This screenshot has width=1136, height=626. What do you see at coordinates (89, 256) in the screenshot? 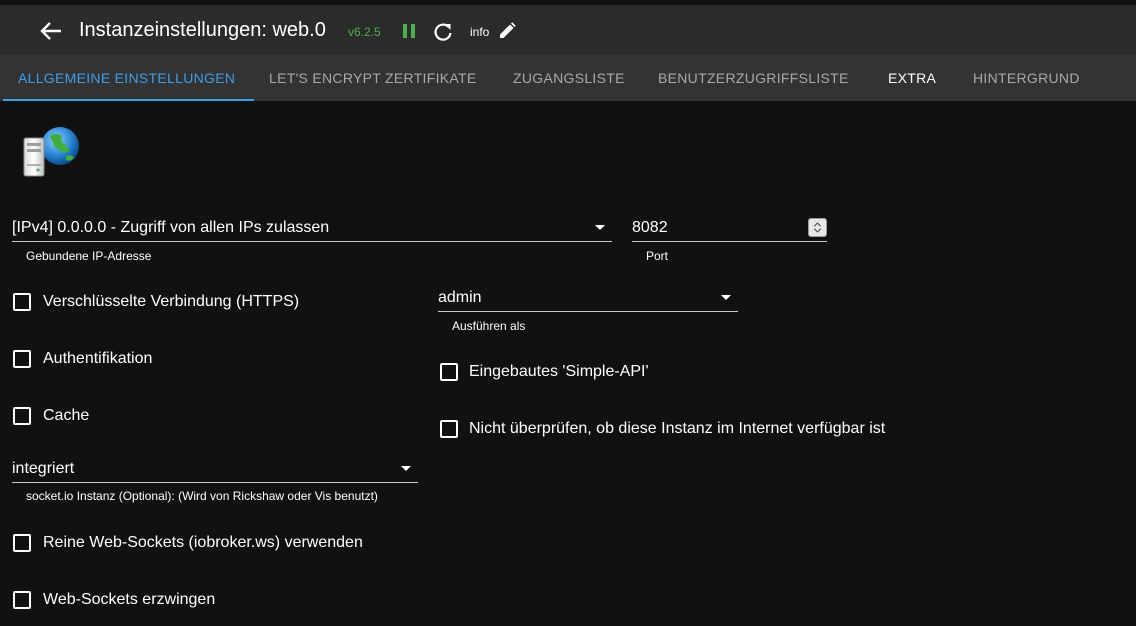
I see `bind-ip-helper: Gebundene IP-Adresse` at bounding box center [89, 256].